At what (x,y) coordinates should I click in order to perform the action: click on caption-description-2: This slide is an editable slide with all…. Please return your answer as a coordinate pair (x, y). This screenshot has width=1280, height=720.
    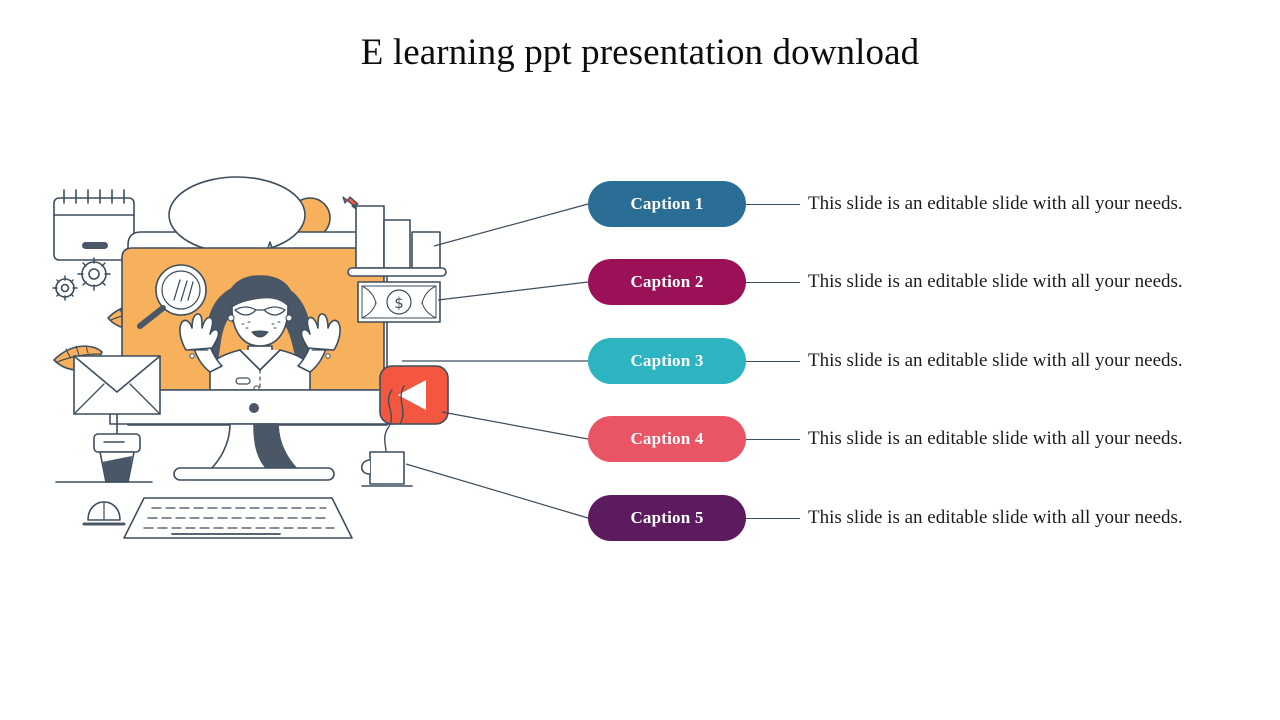
    Looking at the image, I should click on (995, 281).